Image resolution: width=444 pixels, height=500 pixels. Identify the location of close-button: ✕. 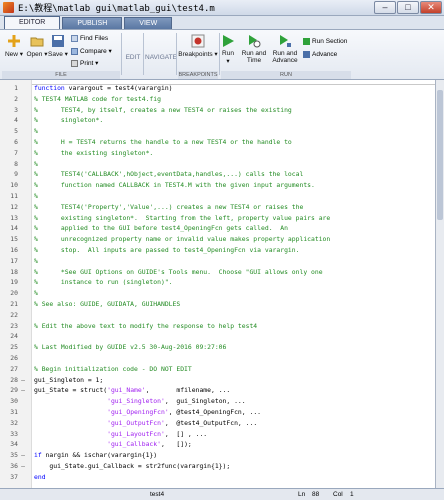
(431, 7).